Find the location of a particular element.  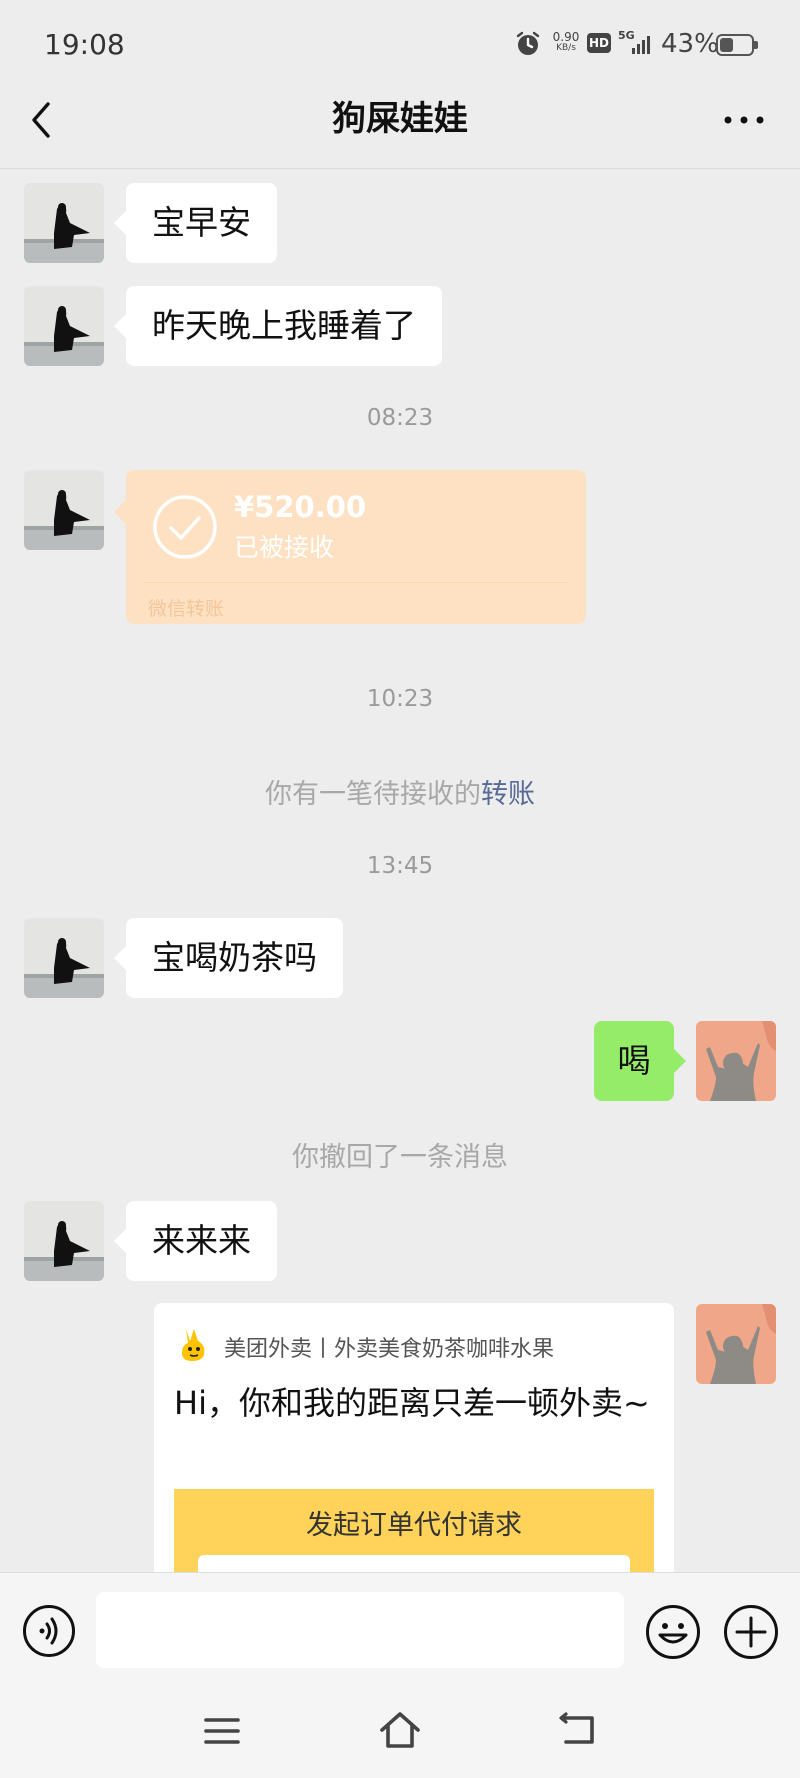

message-bubble: 昨天晚上我睡着了 is located at coordinates (278, 326).